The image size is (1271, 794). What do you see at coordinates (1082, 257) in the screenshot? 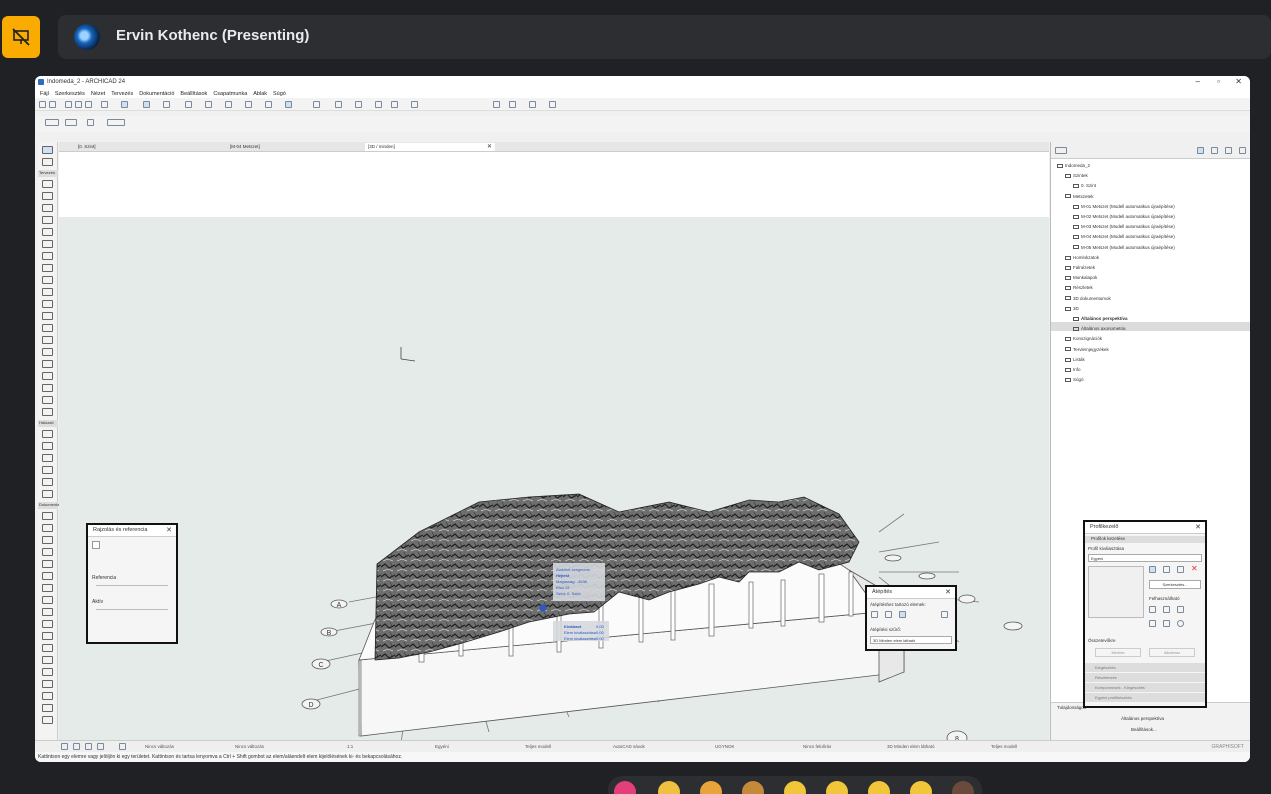
I see `navigator-item: Homlokzatok` at bounding box center [1082, 257].